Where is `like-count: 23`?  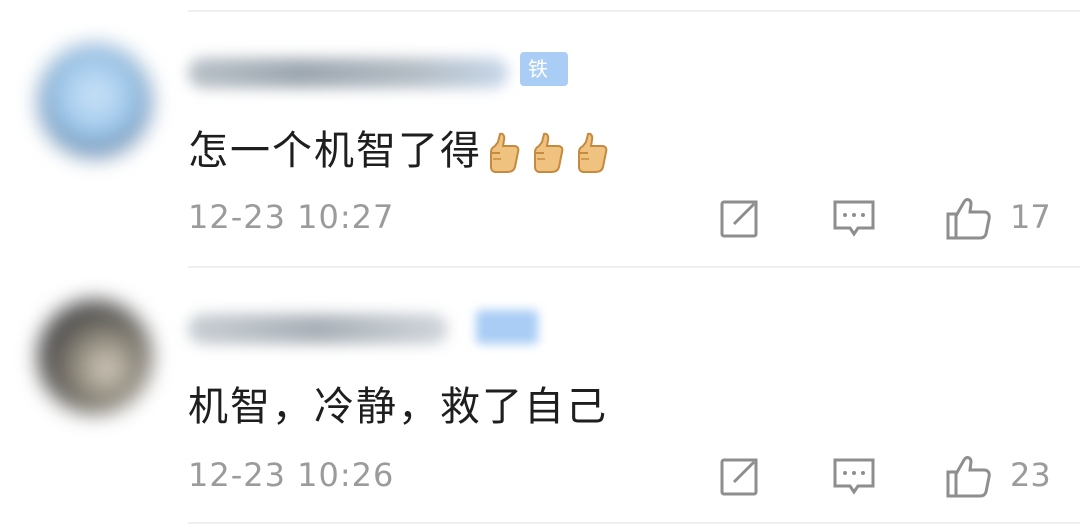 like-count: 23 is located at coordinates (1030, 475).